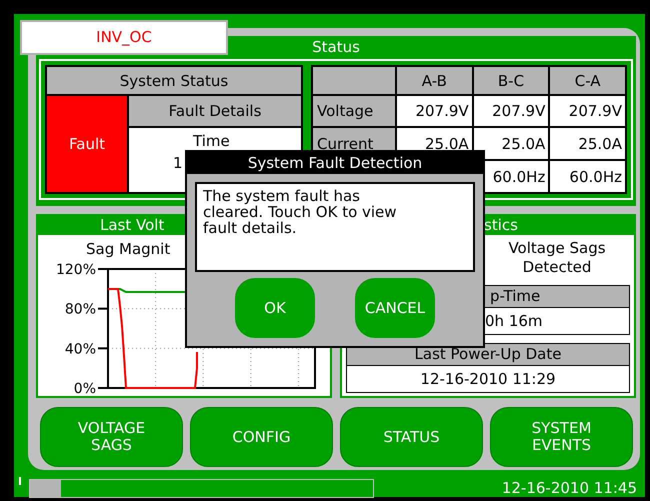 The image size is (650, 501). Describe the element at coordinates (80, 349) in the screenshot. I see `axis-label: 40%` at that location.